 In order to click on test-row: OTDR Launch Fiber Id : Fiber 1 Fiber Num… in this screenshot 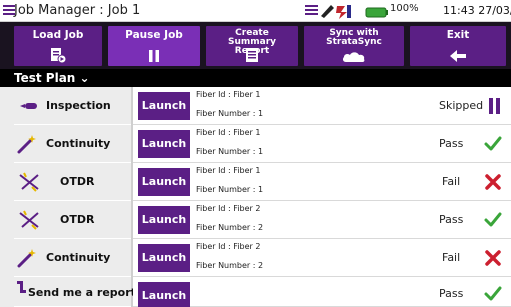, I will do `click(255, 182)`.